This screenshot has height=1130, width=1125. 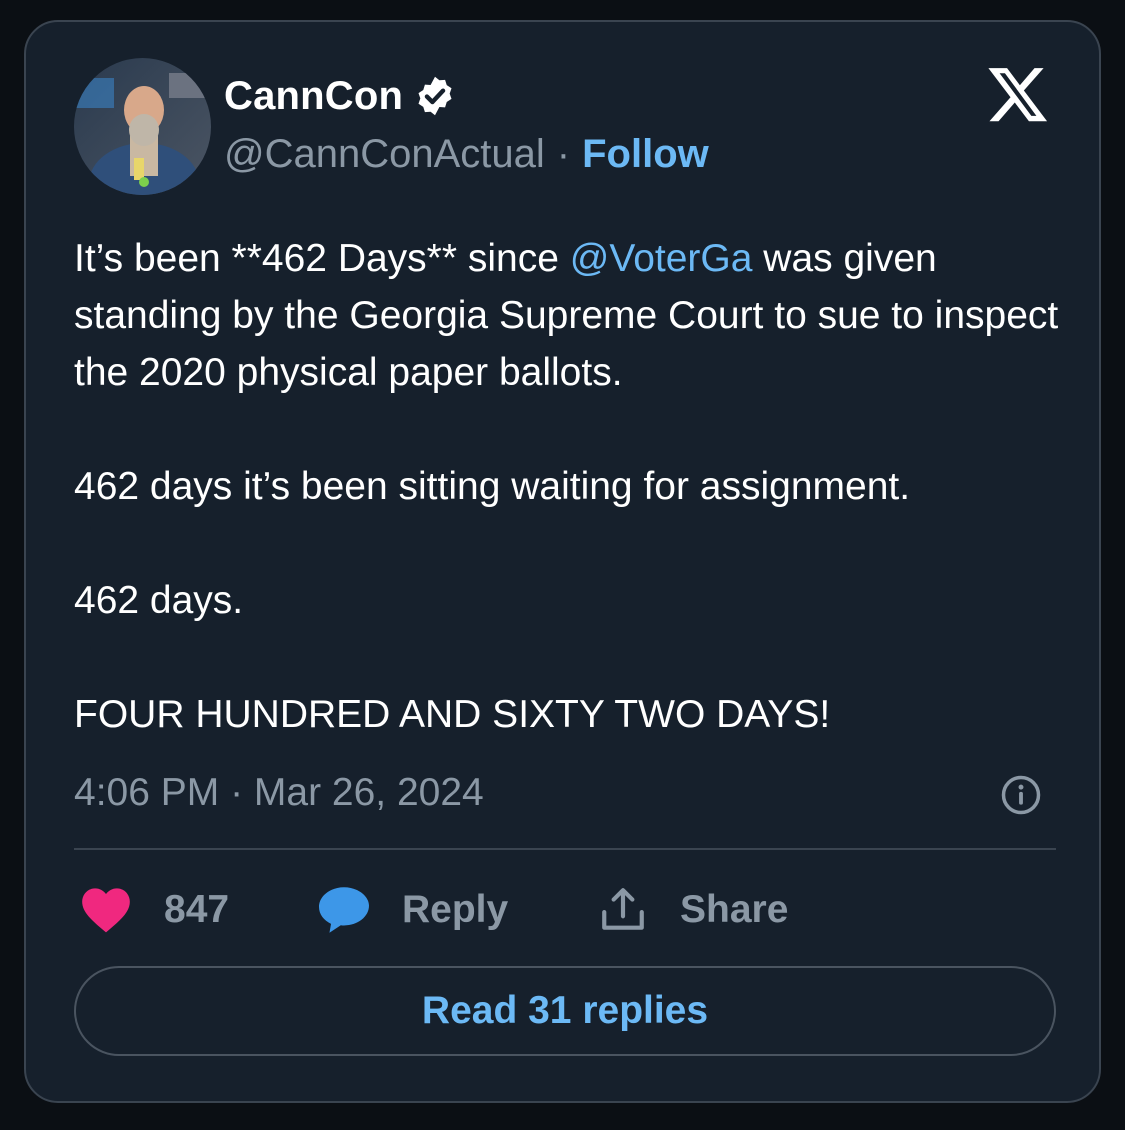 What do you see at coordinates (154, 910) in the screenshot?
I see `like-button: 847` at bounding box center [154, 910].